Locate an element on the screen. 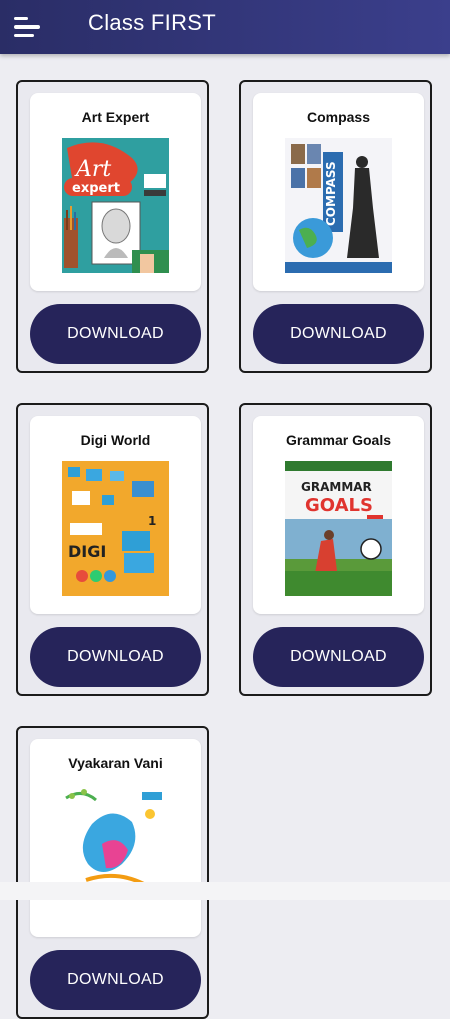  book-cover-image: COMPASS is located at coordinates (338, 205).